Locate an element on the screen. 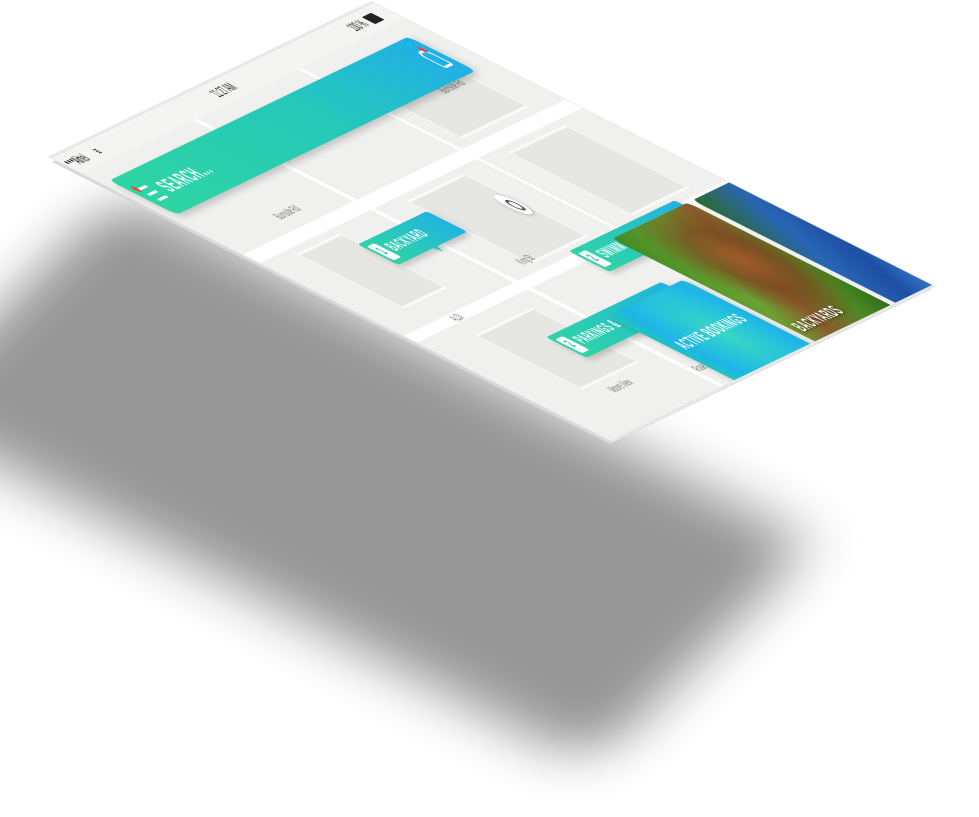  map-label: Burnside Rd is located at coordinates (287, 212).